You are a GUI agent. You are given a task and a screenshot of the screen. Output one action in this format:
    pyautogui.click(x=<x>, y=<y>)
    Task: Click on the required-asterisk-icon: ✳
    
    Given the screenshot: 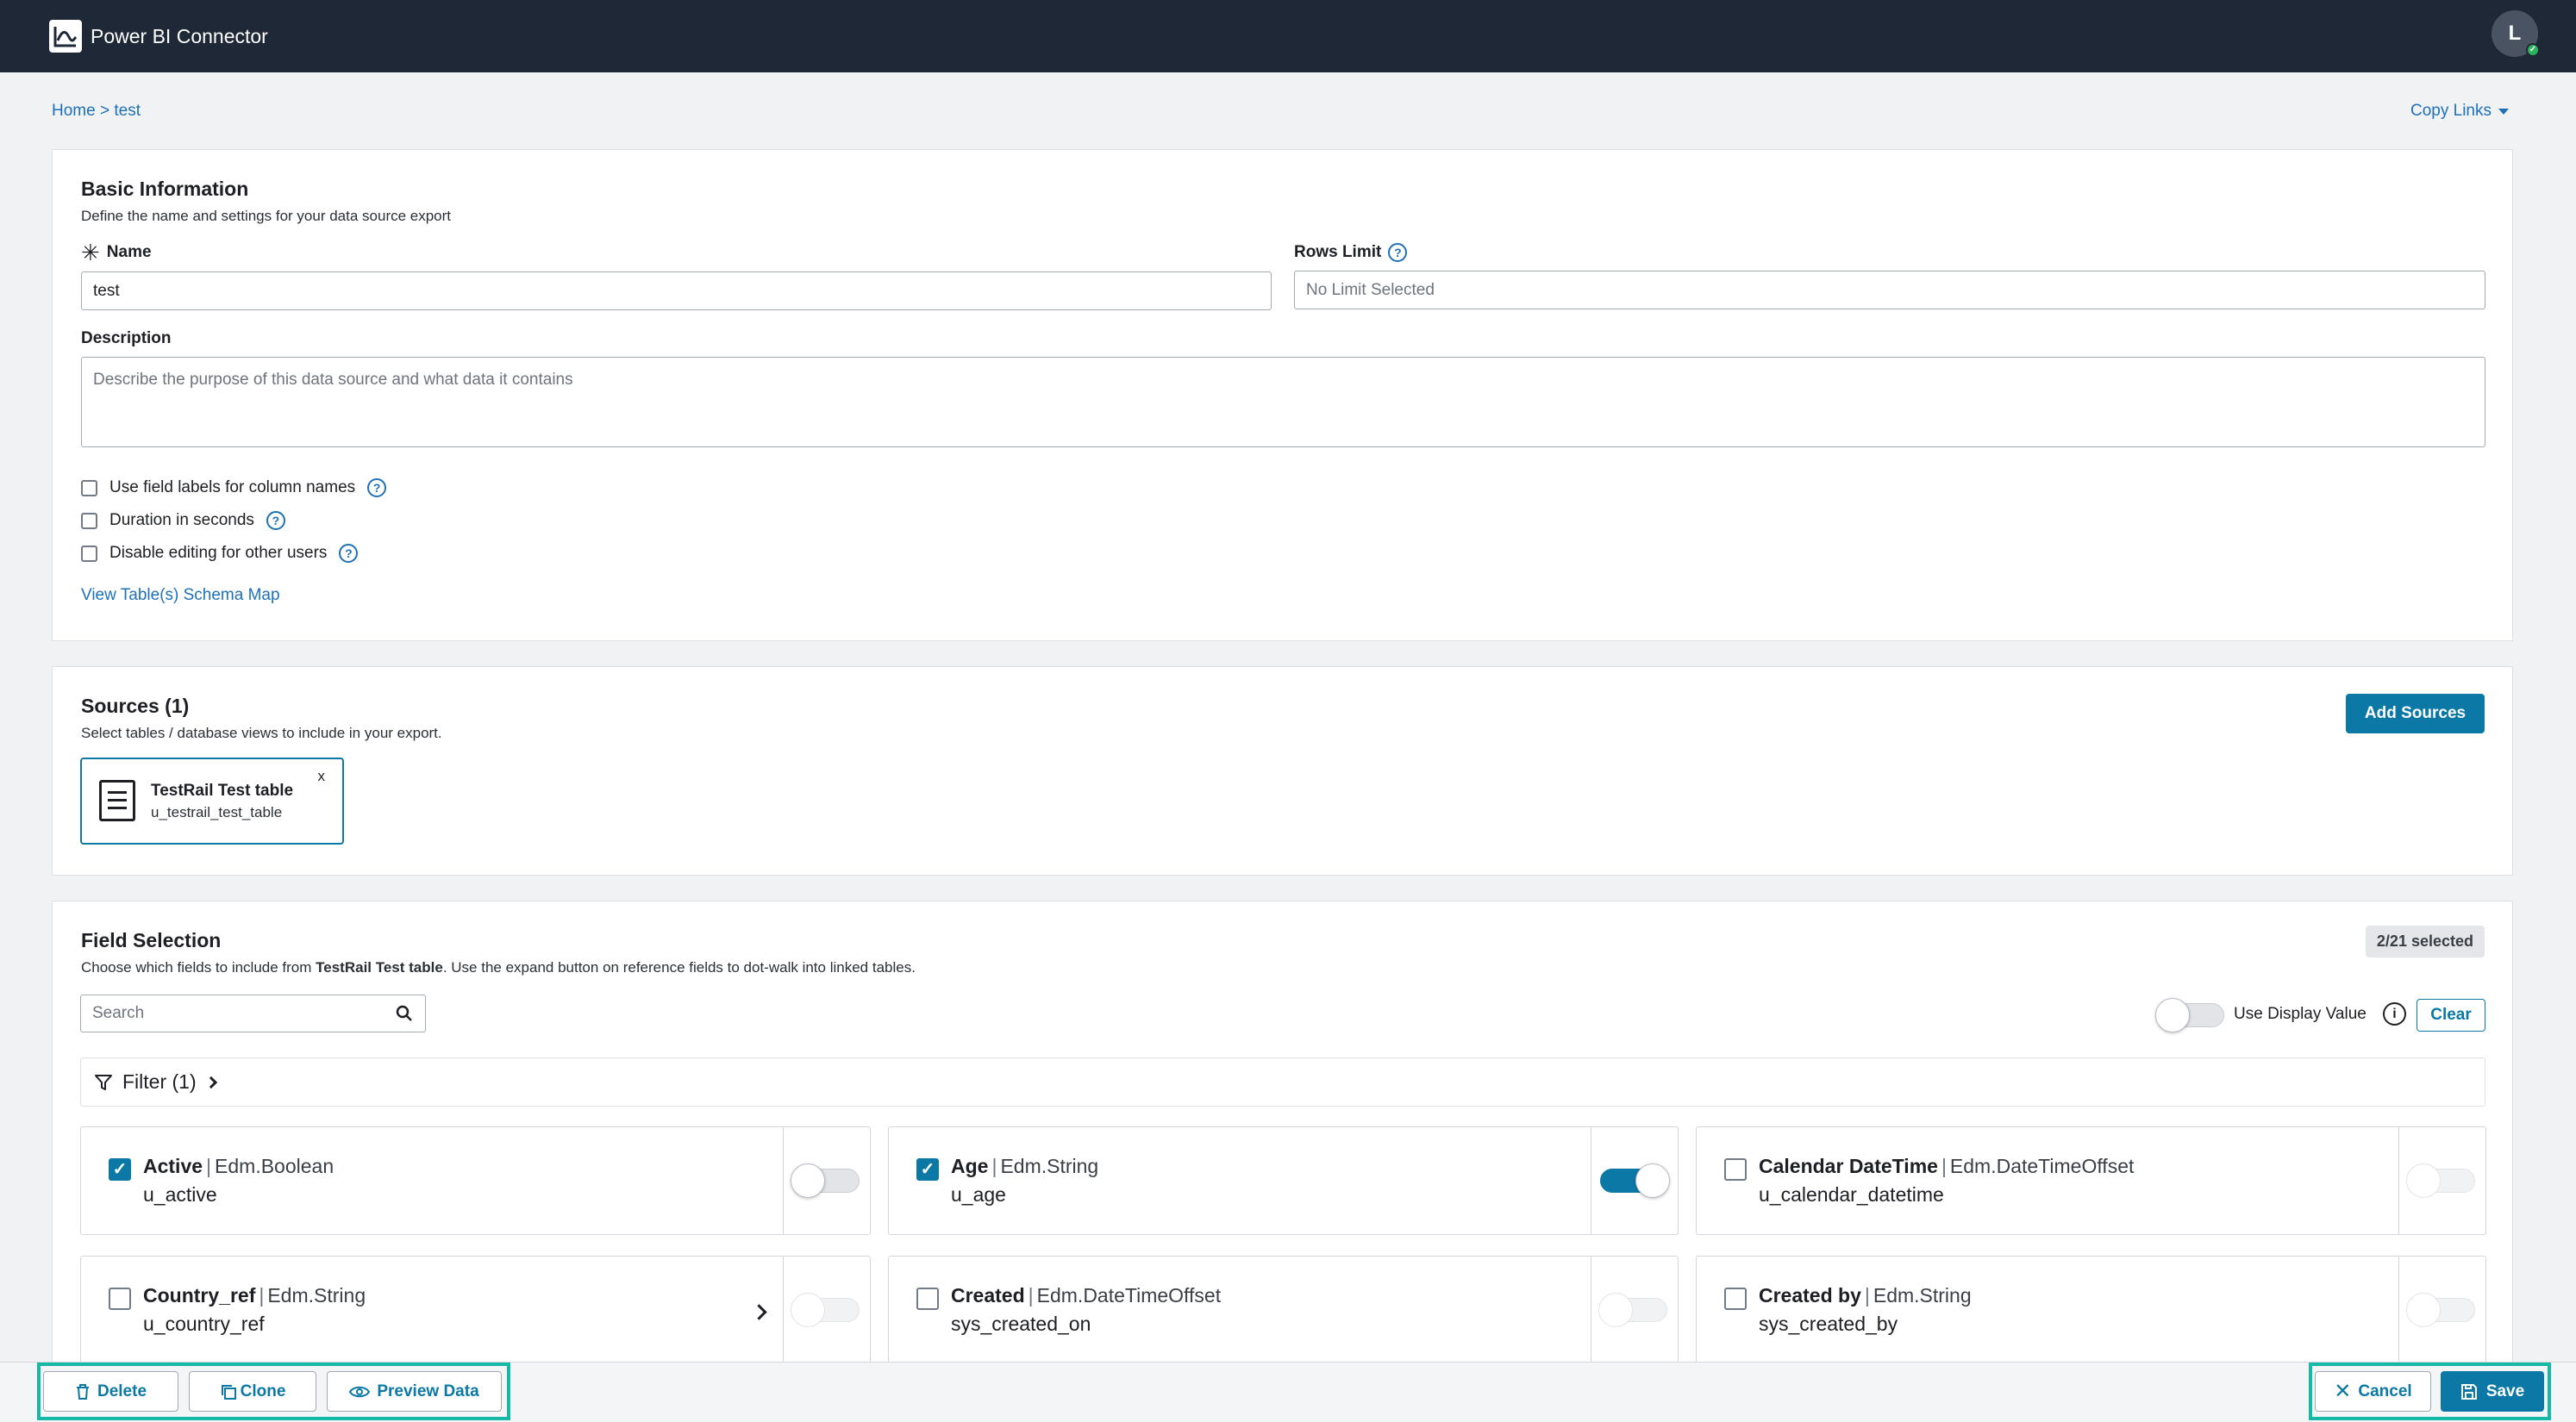 What is the action you would take?
    pyautogui.click(x=90, y=252)
    